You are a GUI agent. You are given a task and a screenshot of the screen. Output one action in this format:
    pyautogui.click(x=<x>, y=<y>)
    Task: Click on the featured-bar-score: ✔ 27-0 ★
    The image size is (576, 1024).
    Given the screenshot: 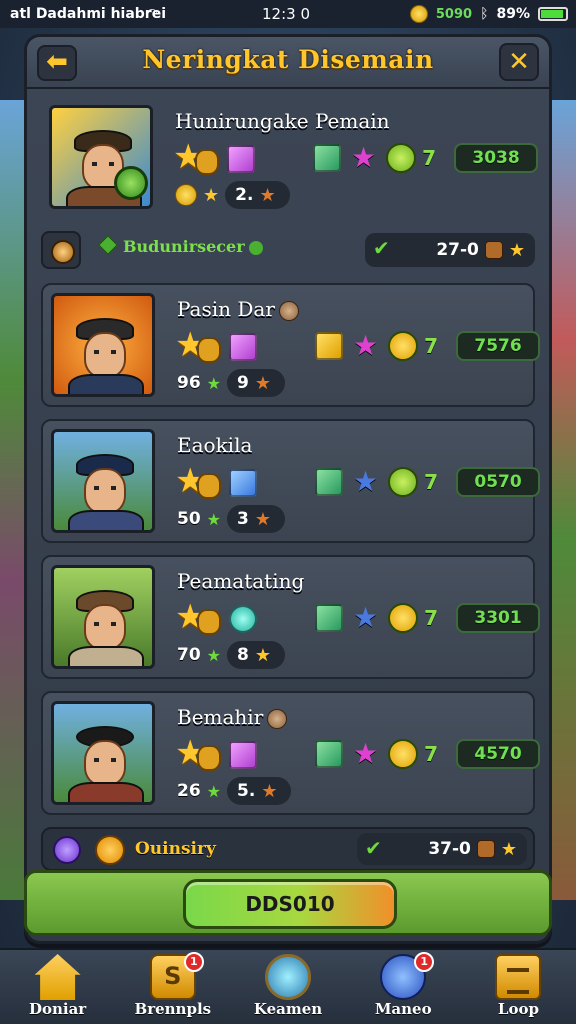 What is the action you would take?
    pyautogui.click(x=450, y=250)
    